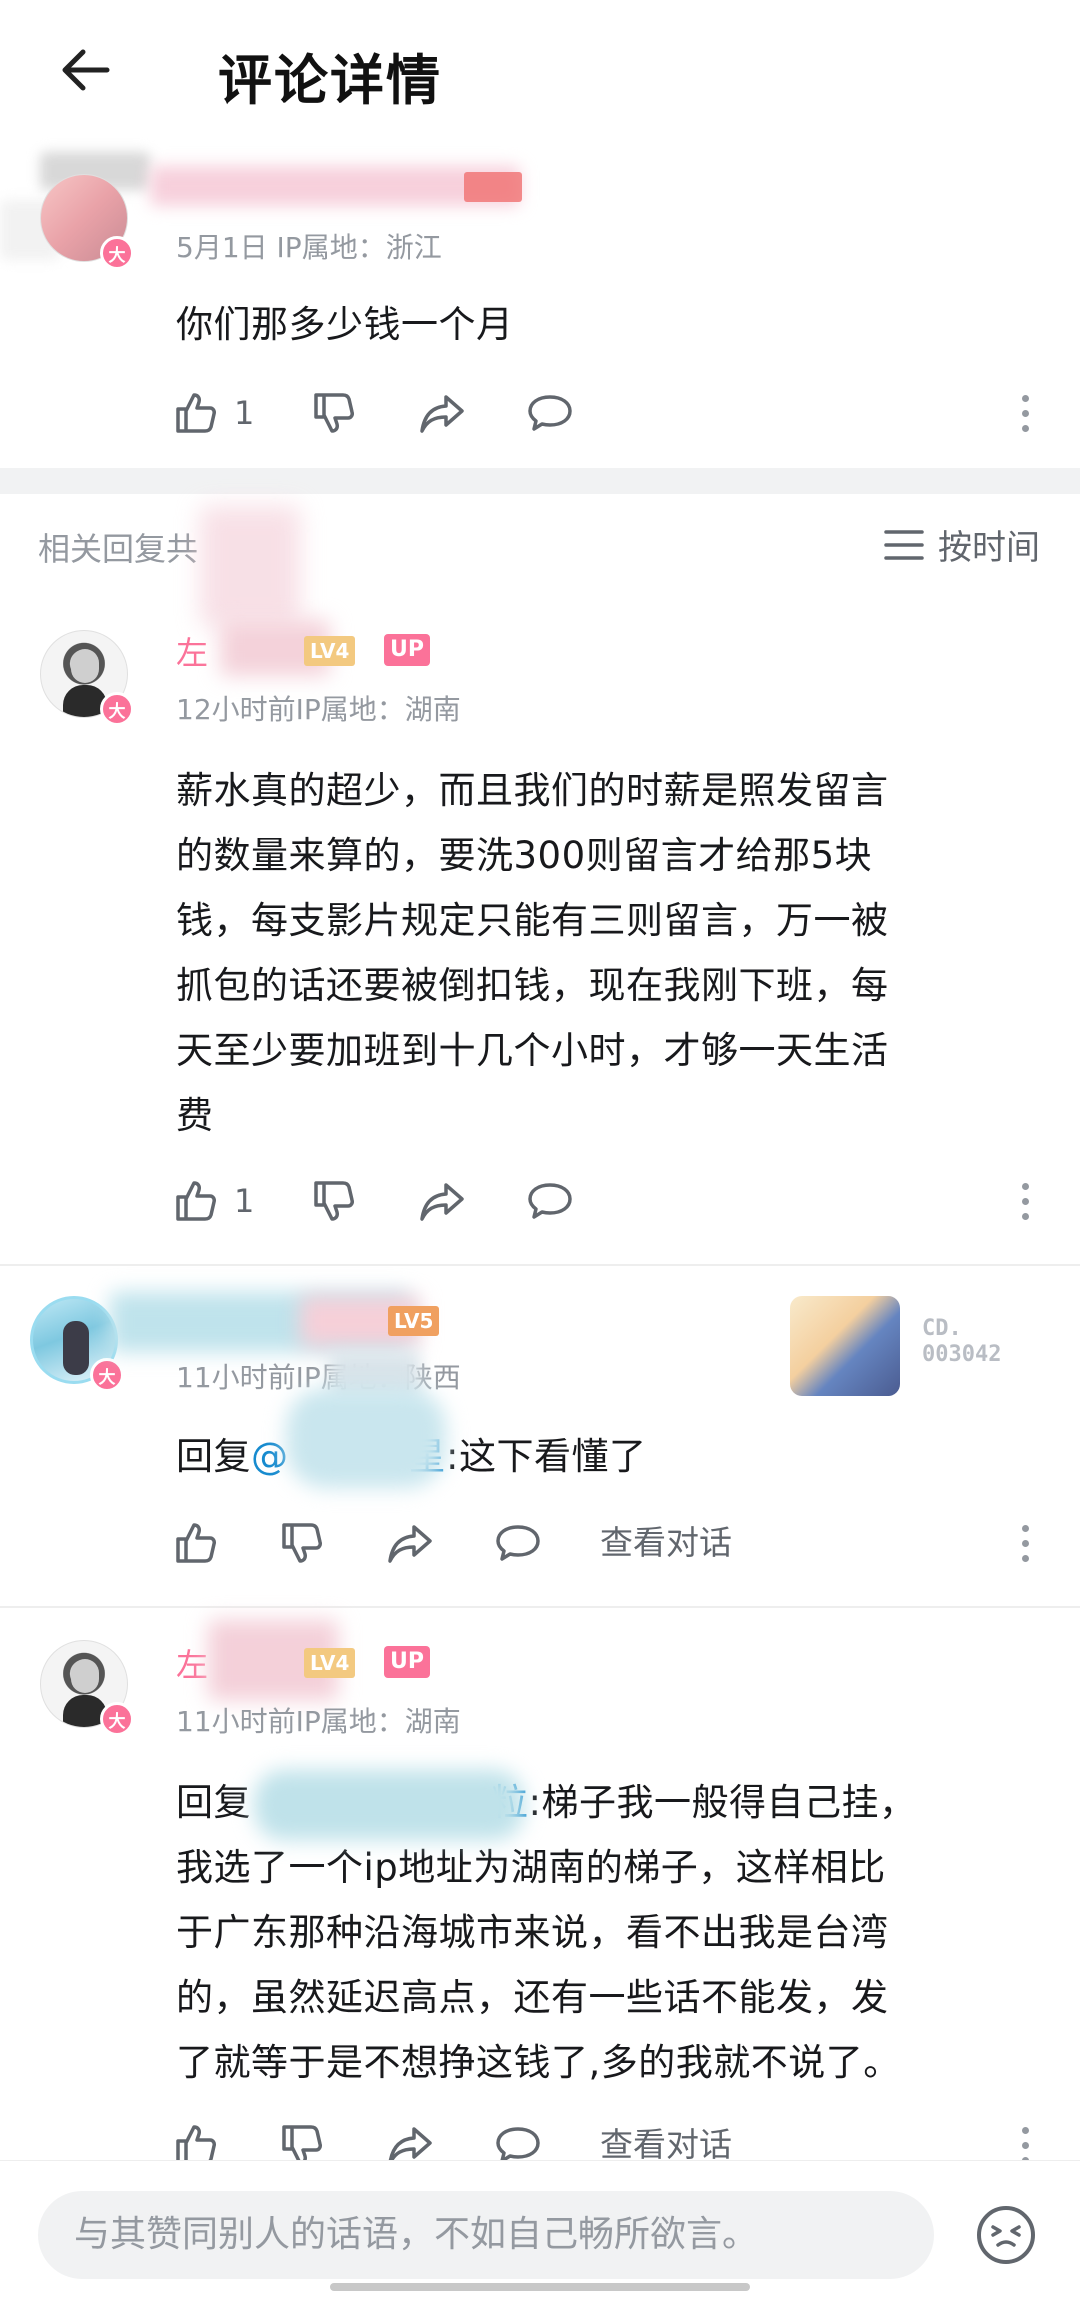 The height and width of the screenshot is (2300, 1080). Describe the element at coordinates (486, 2235) in the screenshot. I see `comment-input: 与其赞同别人的话语，不如自己畅所欲言。` at that location.